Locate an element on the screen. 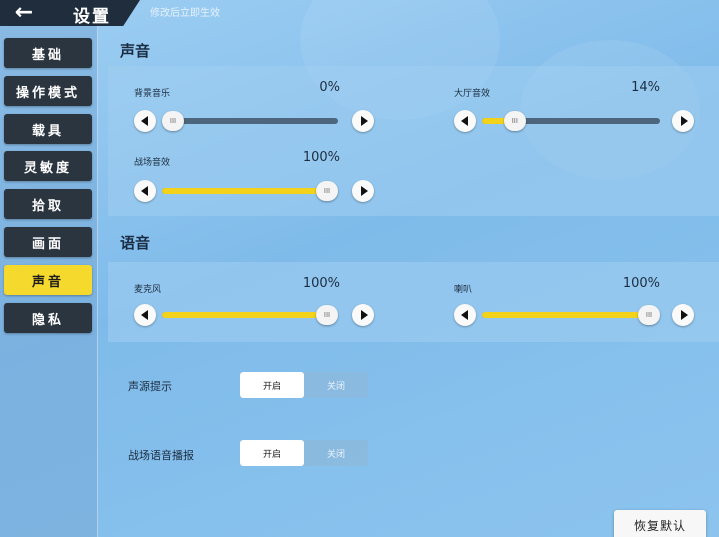  lobby-sound-value: 14% is located at coordinates (645, 87).